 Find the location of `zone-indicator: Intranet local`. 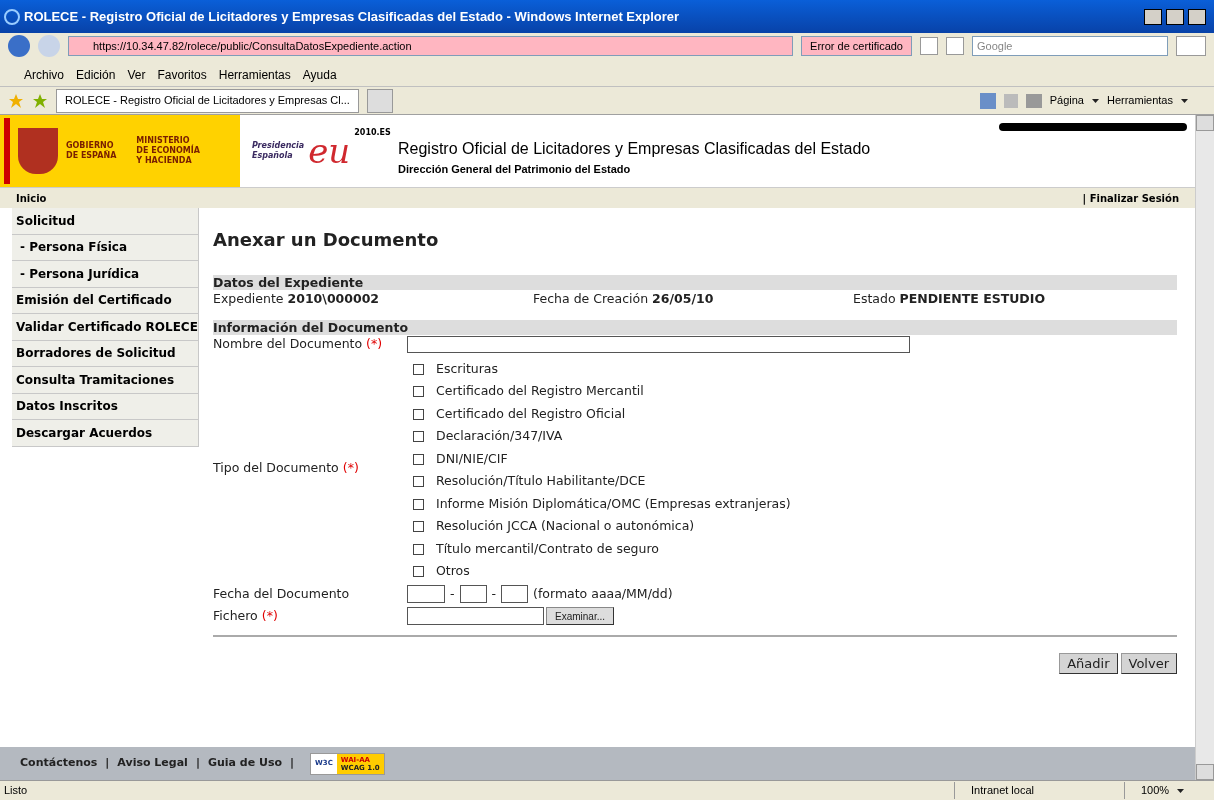

zone-indicator: Intranet local is located at coordinates (1039, 790).